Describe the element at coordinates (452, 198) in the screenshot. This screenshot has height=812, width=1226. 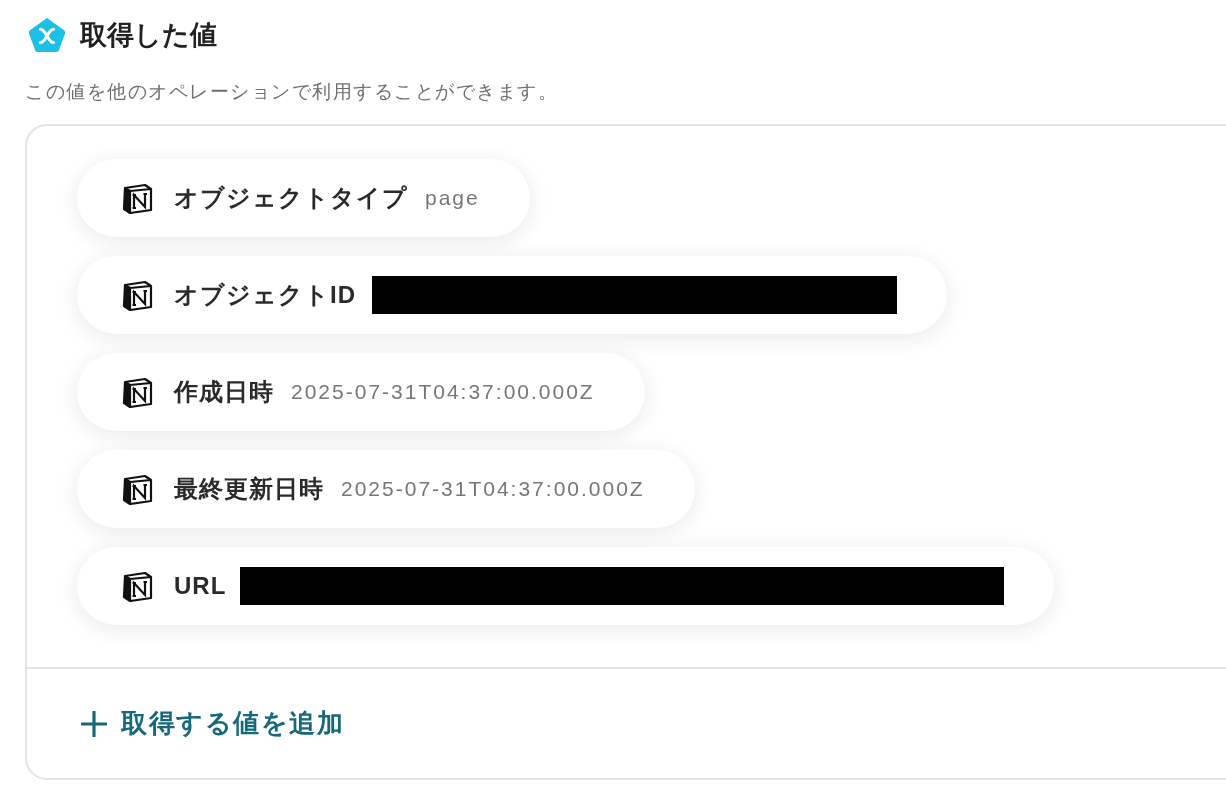
I see `value-text: page` at that location.